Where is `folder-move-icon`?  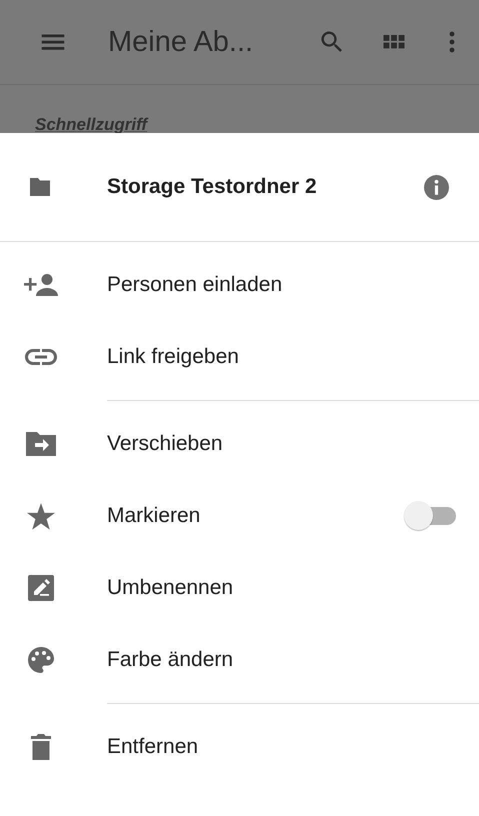
folder-move-icon is located at coordinates (41, 444).